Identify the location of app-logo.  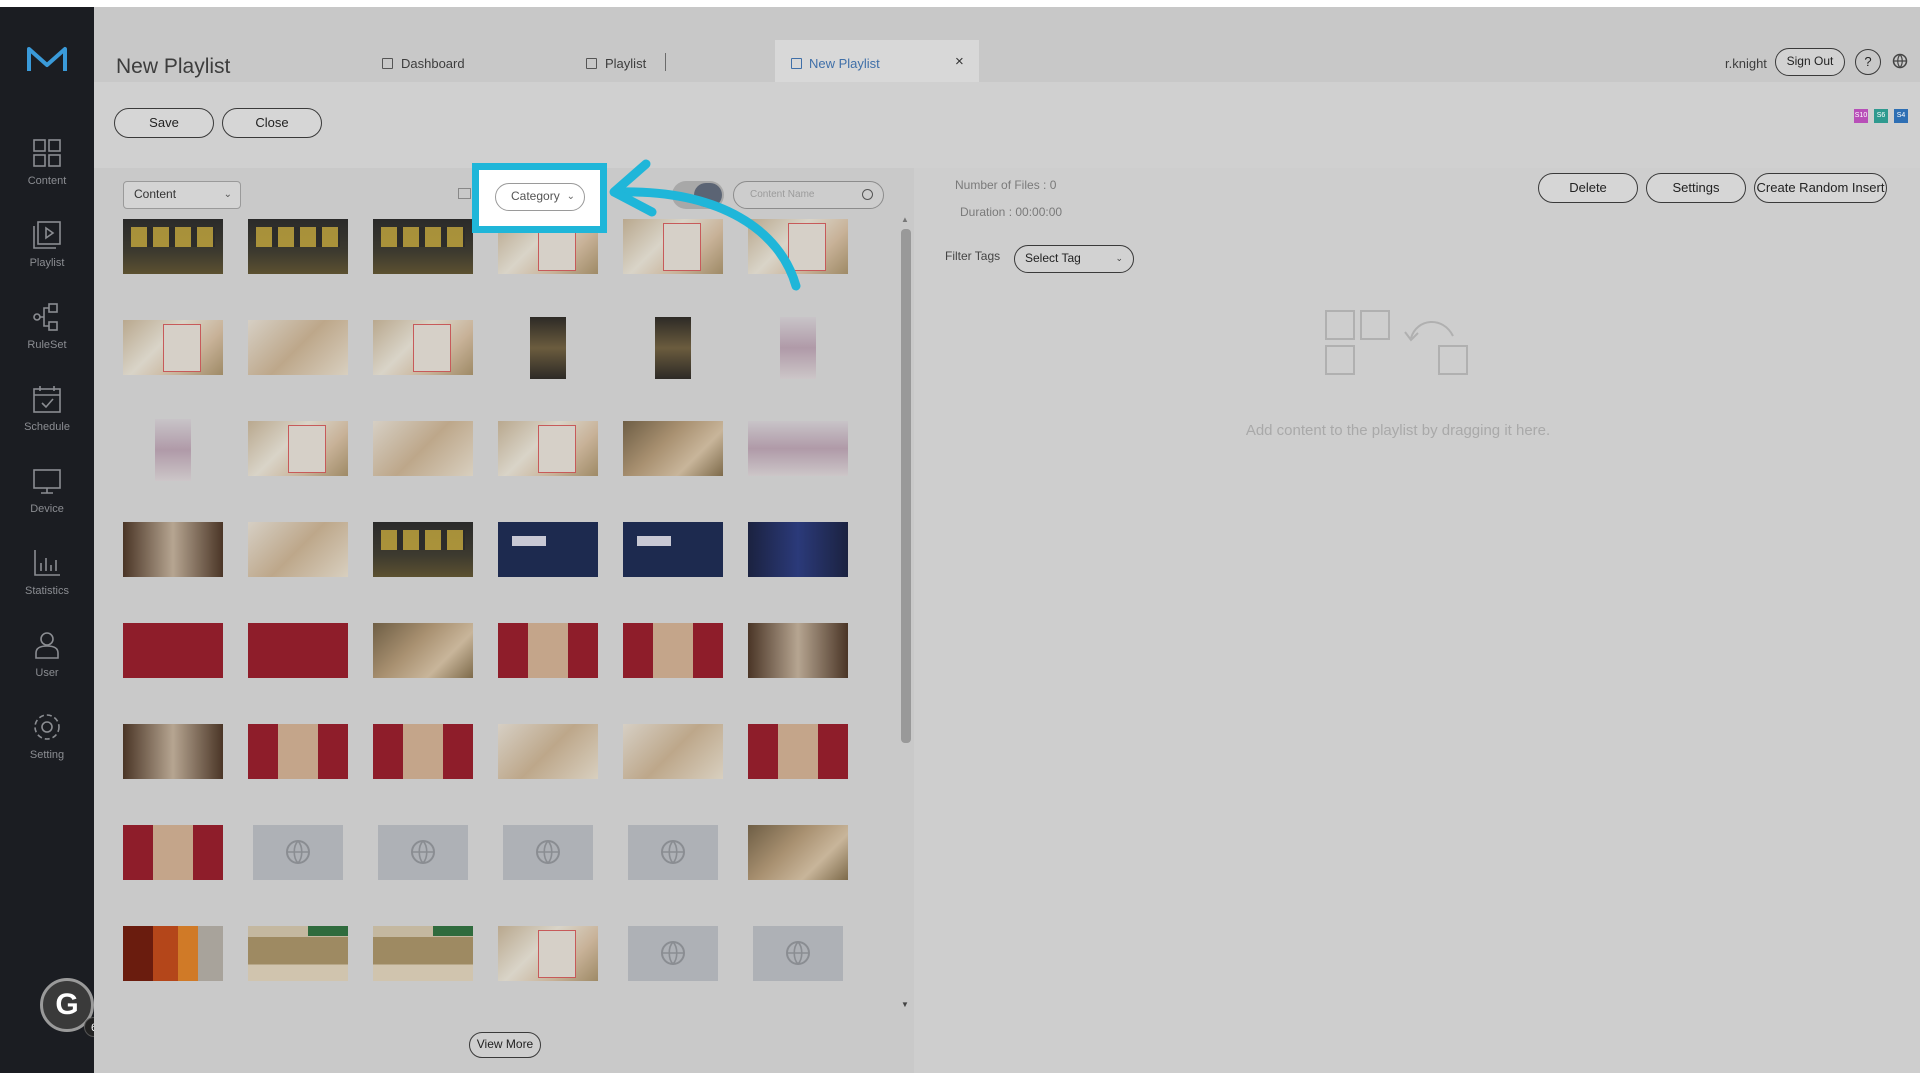
(47, 59).